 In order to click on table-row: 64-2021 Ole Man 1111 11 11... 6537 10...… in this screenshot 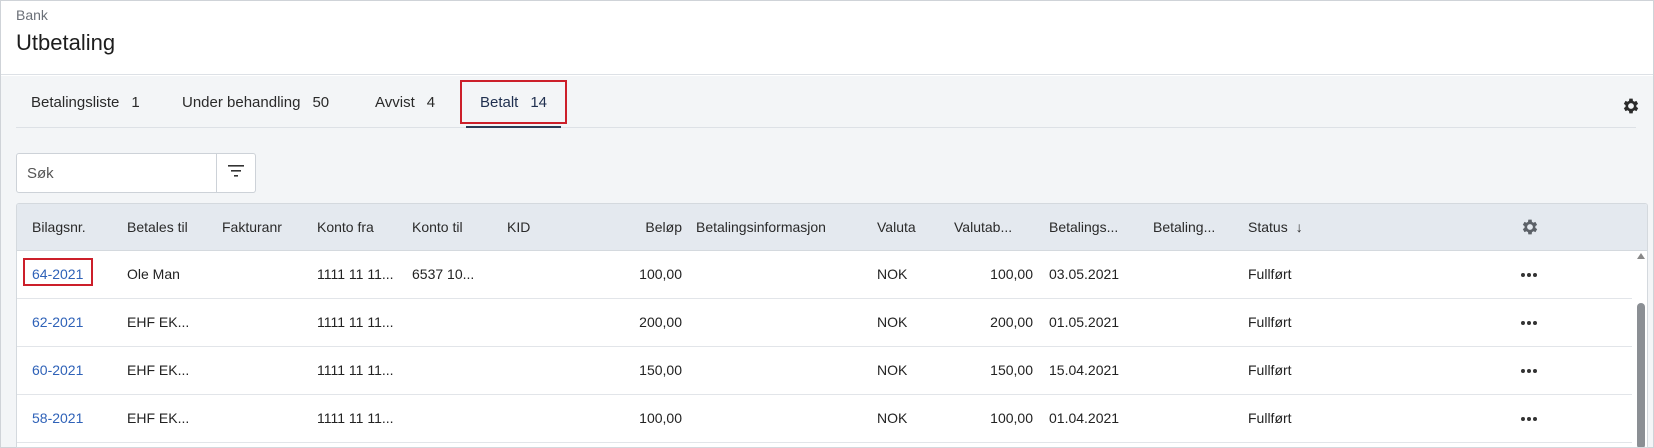, I will do `click(824, 275)`.